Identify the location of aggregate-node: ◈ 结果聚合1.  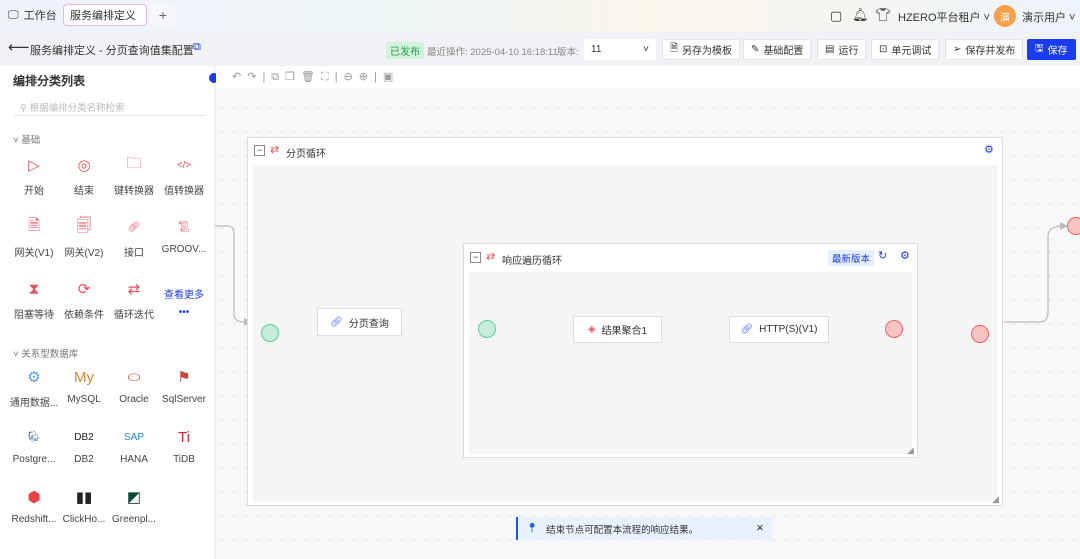
(617, 329).